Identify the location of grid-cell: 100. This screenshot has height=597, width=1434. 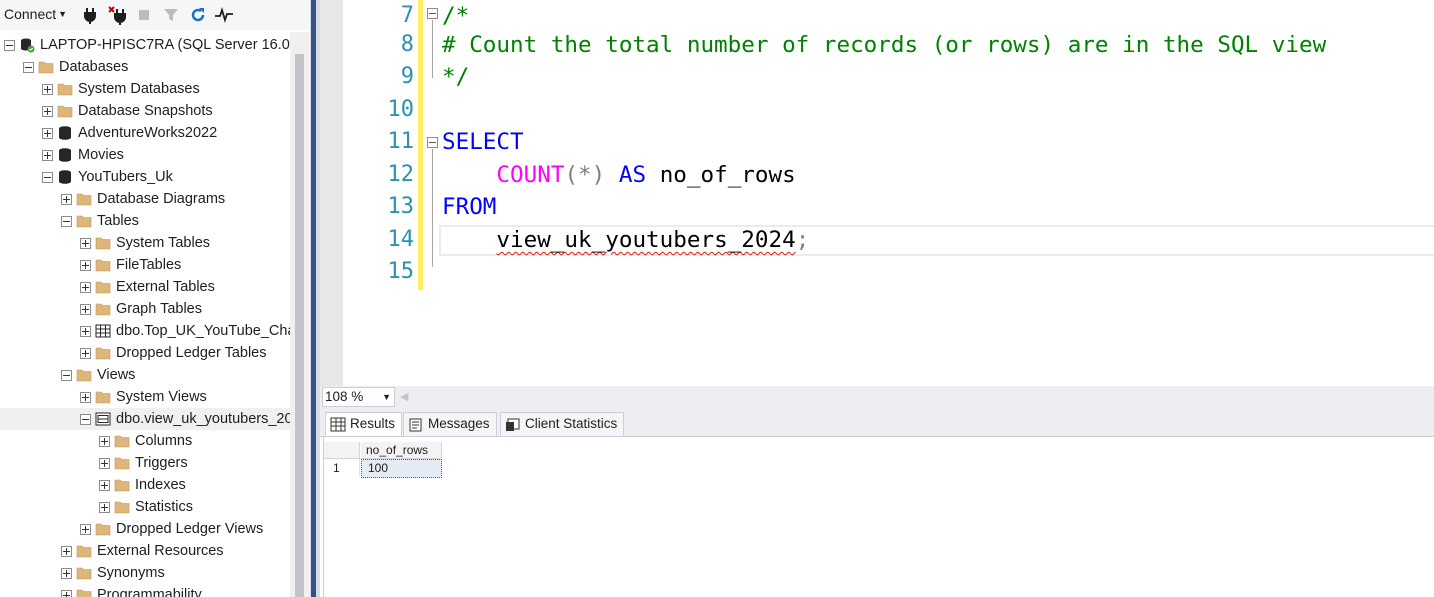
(401, 468).